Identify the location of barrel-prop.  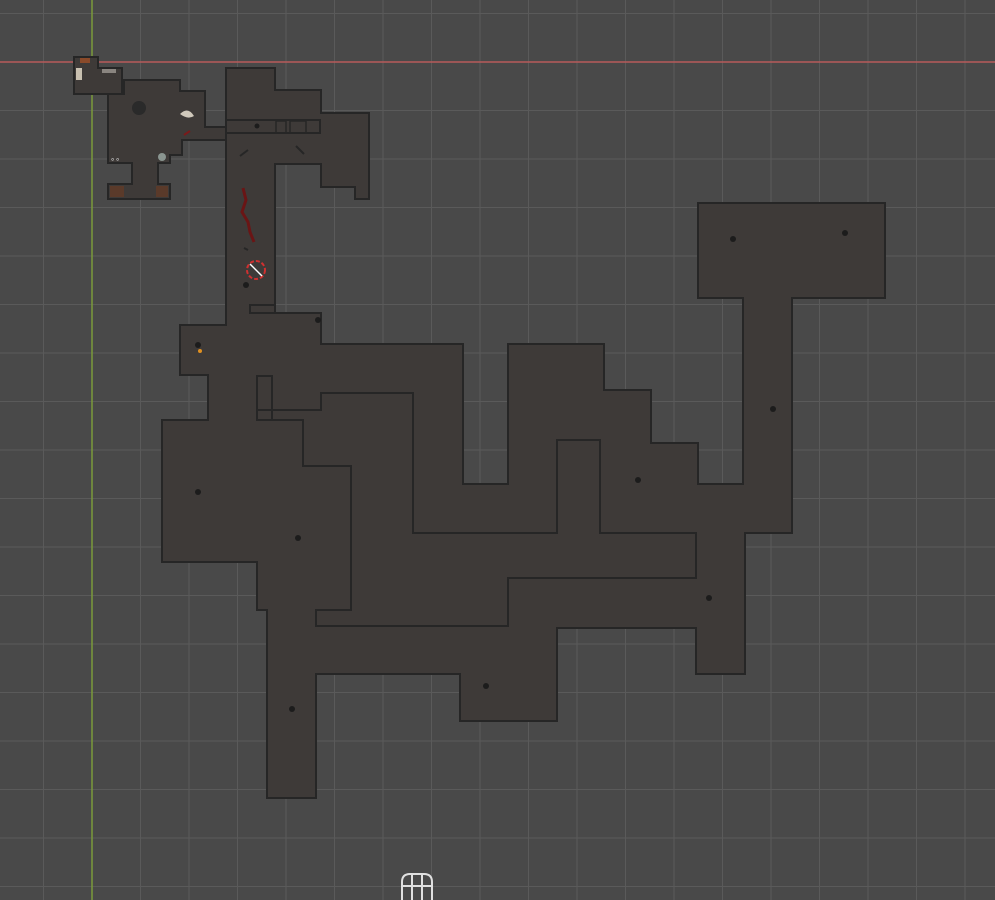
(162, 157).